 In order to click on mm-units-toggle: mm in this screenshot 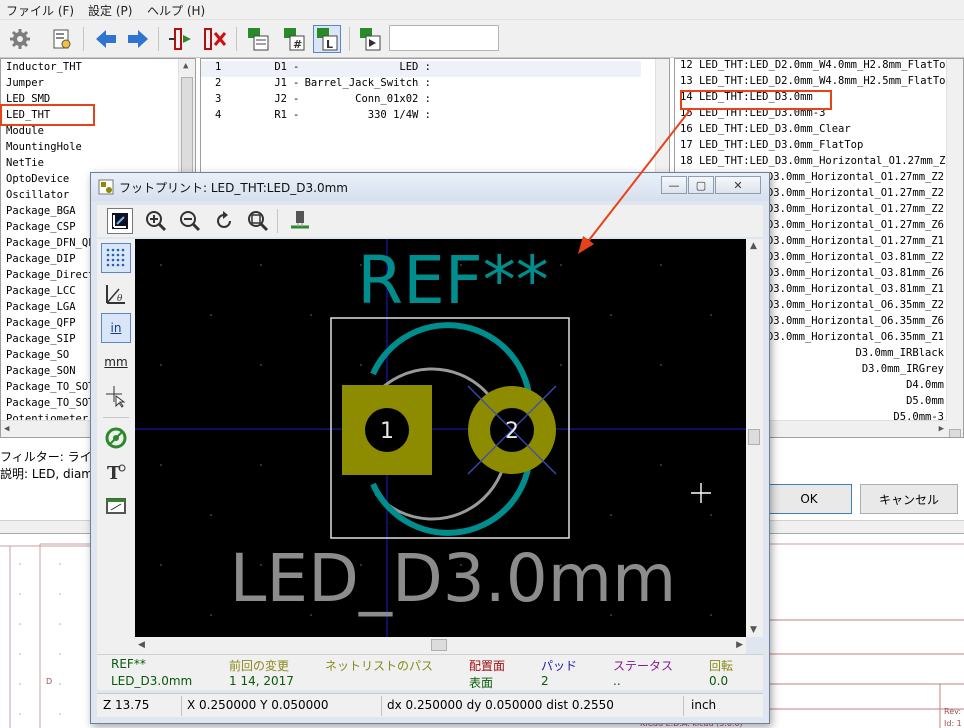, I will do `click(116, 362)`.